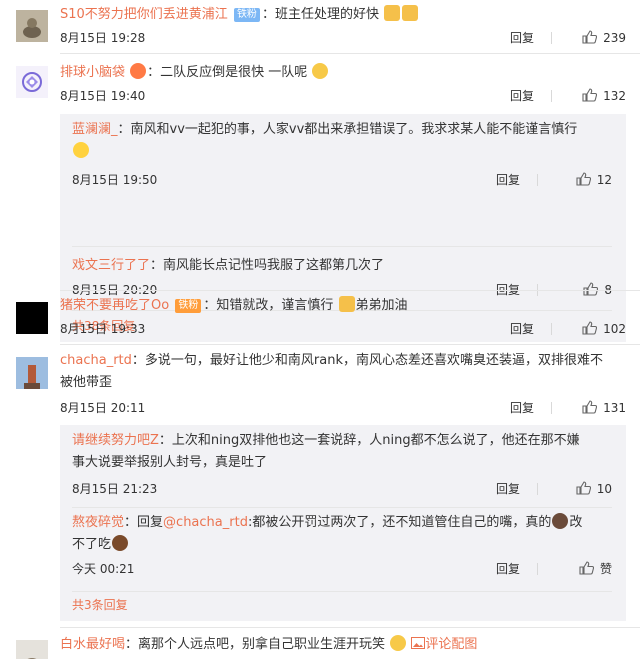 This screenshot has width=640, height=659. Describe the element at coordinates (205, 522) in the screenshot. I see `mention-link: @chacha_rtd` at that location.